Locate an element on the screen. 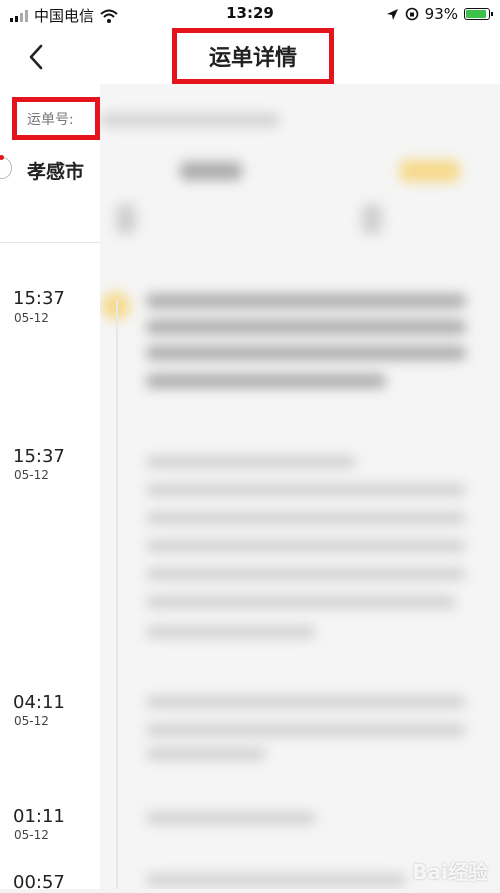 Image resolution: width=500 pixels, height=893 pixels. origin-city: 孝感市 is located at coordinates (56, 172).